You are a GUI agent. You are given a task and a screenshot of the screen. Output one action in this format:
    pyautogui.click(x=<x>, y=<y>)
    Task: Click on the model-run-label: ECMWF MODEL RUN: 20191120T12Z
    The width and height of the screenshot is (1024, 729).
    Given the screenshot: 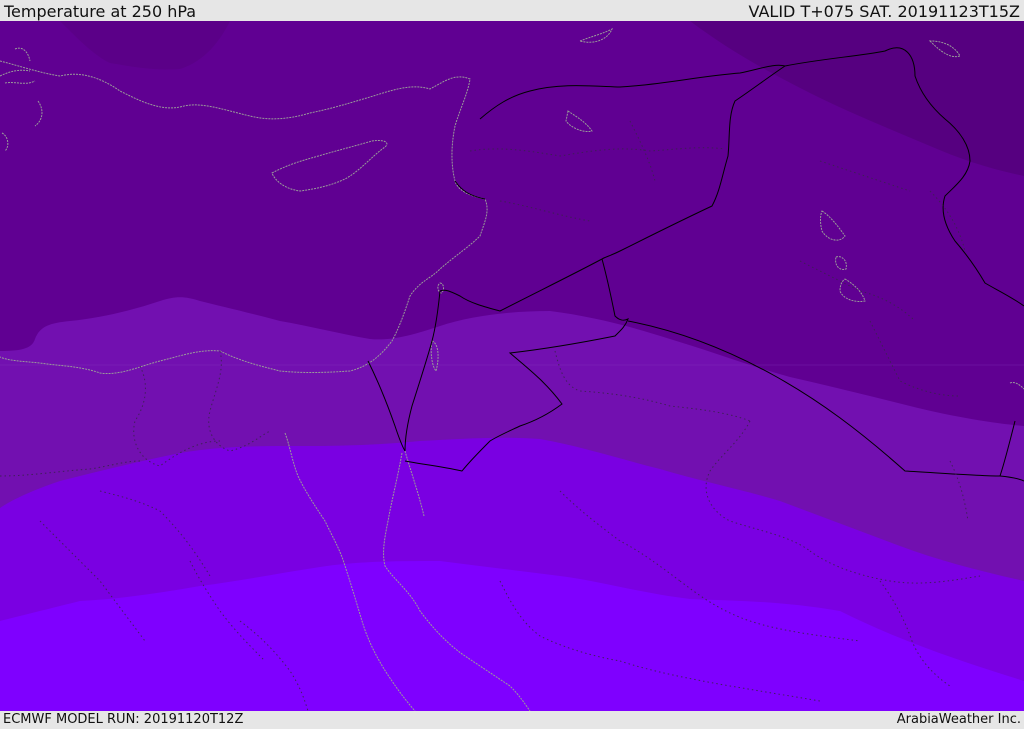 What is the action you would take?
    pyautogui.click(x=123, y=719)
    